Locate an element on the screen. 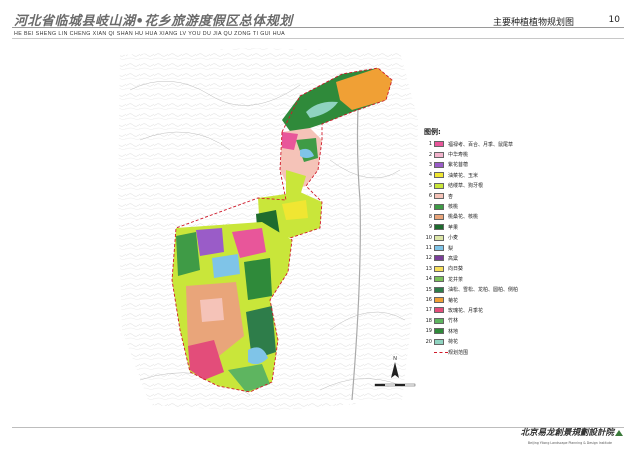 This screenshot has height=450, width=636. legend-number: 2 is located at coordinates (430, 154).